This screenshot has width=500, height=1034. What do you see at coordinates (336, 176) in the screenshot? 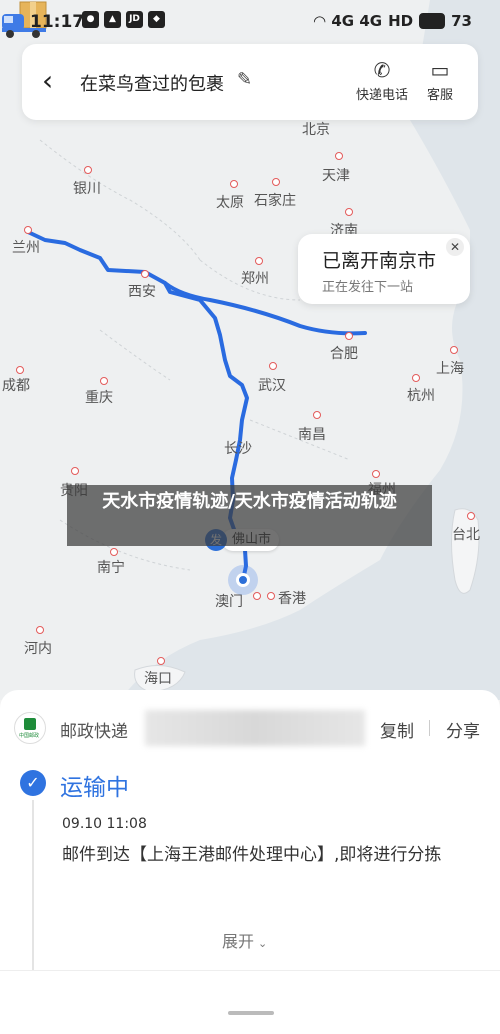
I see `city-label: 天津` at bounding box center [336, 176].